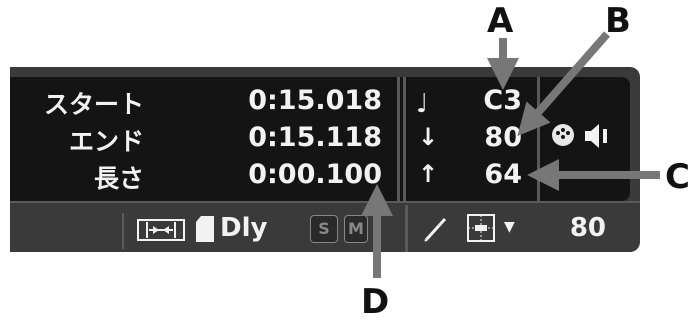 The image size is (699, 323). I want to click on callout-c: C, so click(677, 177).